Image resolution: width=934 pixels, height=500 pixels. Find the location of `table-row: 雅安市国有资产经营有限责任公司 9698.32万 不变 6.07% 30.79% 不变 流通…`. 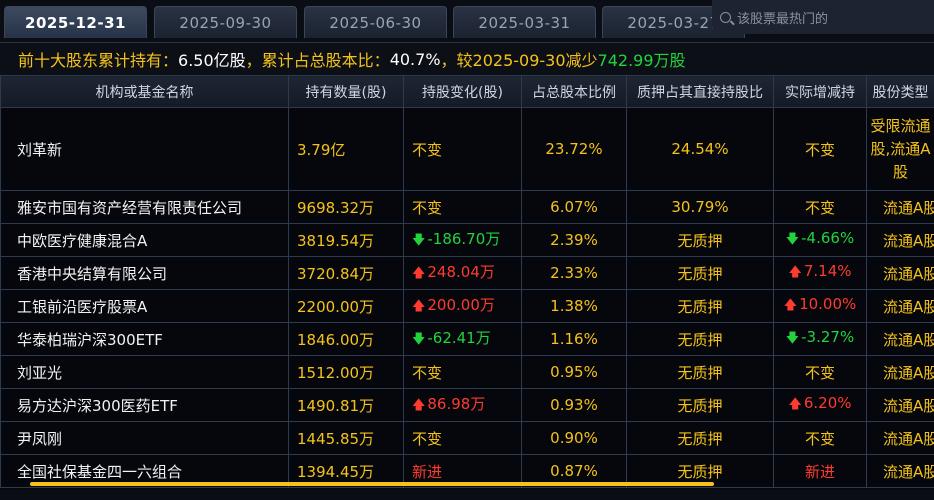

table-row: 雅安市国有资产经营有限责任公司 9698.32万 不变 6.07% 30.79% 不变 流通… is located at coordinates (467, 207).